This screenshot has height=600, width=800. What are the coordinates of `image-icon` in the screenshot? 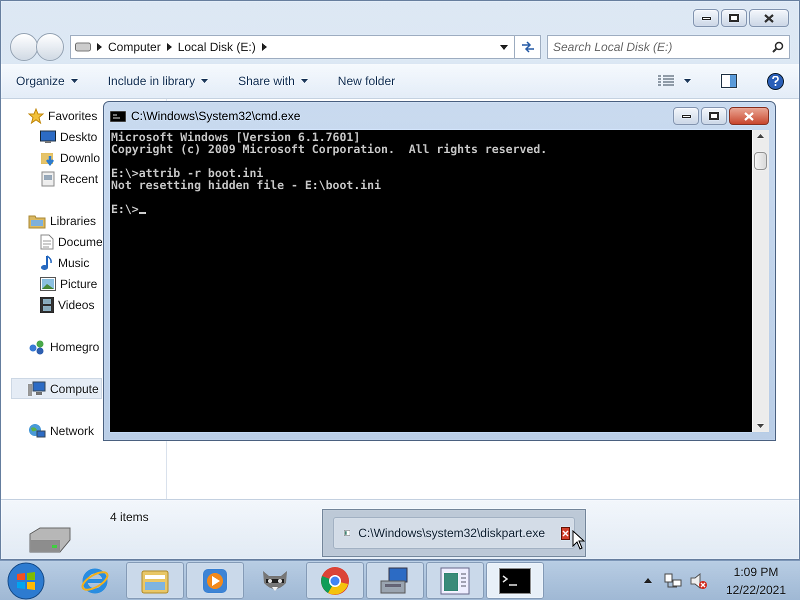 It's located at (48, 283).